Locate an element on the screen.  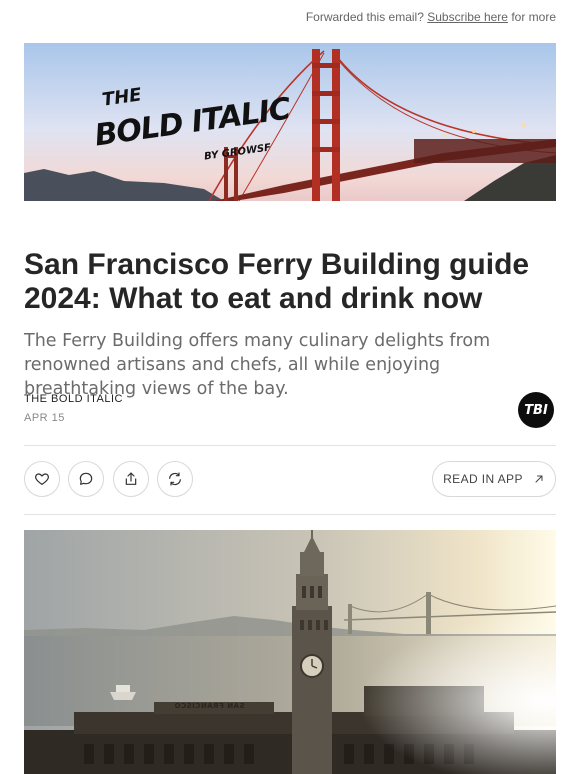
forward-suffix: for more is located at coordinates (533, 17).